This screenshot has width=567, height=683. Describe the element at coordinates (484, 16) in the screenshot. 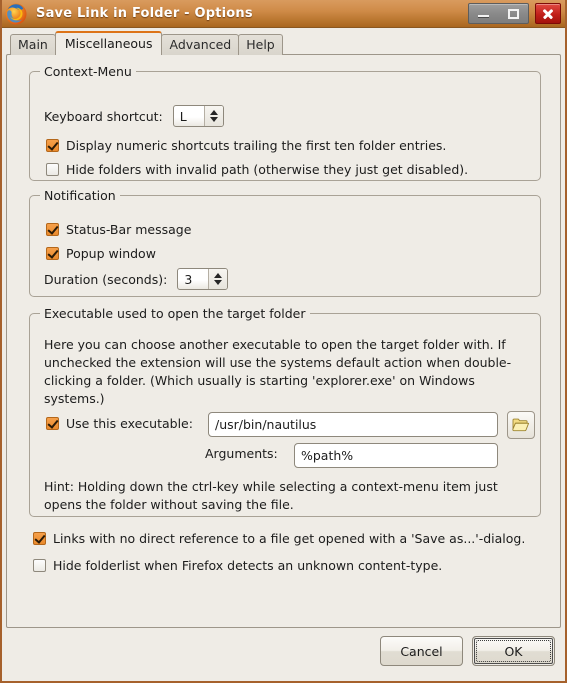

I see `minimize-icon` at that location.